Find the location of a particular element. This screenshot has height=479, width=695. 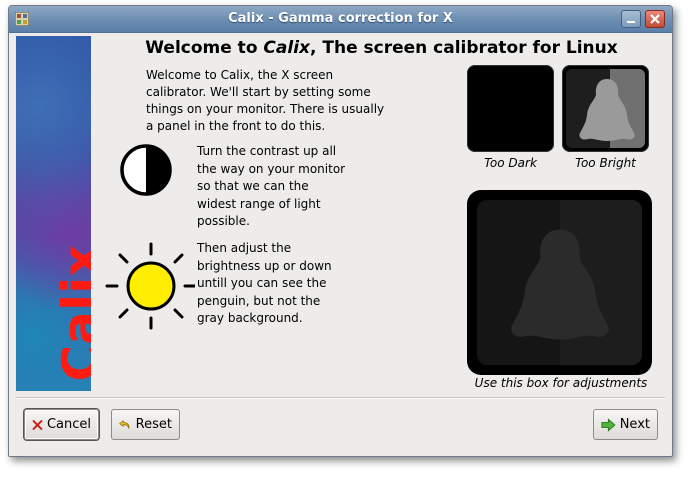

too-bright-caption: Too Bright is located at coordinates (605, 163).